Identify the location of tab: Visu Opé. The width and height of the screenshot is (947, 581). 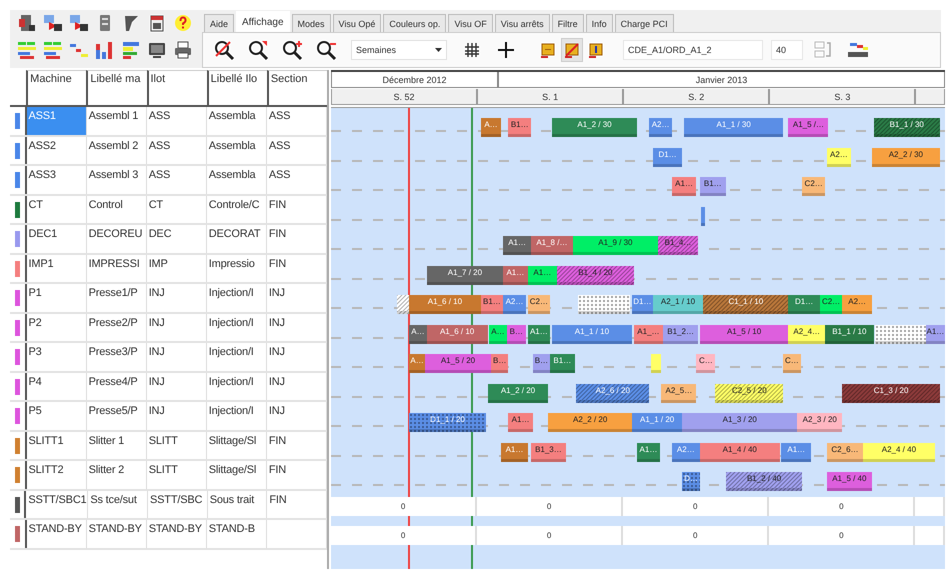
(357, 23).